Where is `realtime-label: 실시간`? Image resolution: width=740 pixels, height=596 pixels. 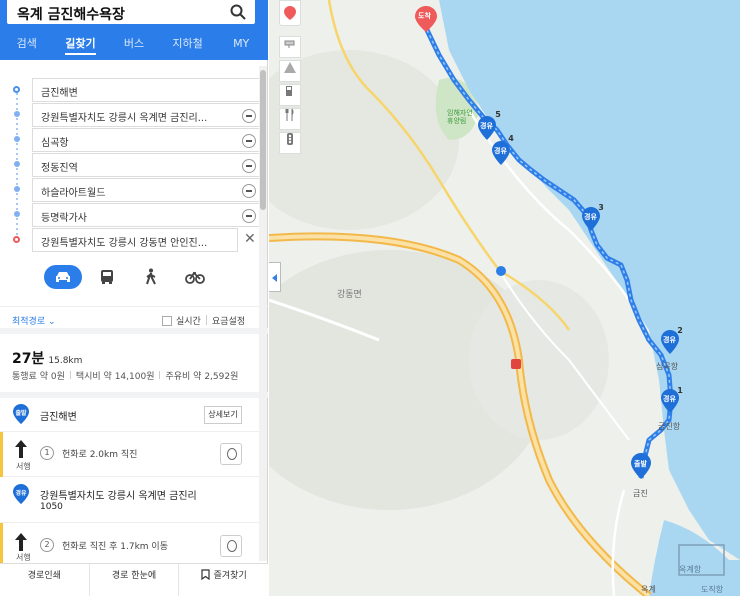 realtime-label: 실시간 is located at coordinates (188, 320).